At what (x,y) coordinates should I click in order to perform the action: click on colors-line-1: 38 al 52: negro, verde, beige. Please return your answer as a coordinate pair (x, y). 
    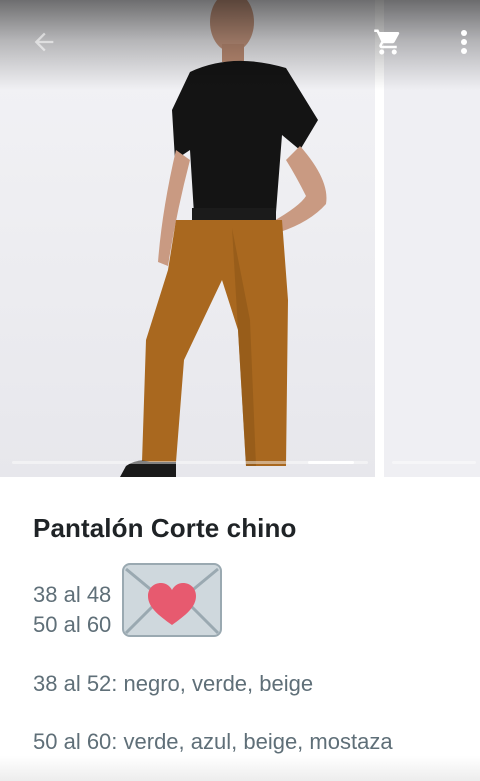
    Looking at the image, I should click on (173, 683).